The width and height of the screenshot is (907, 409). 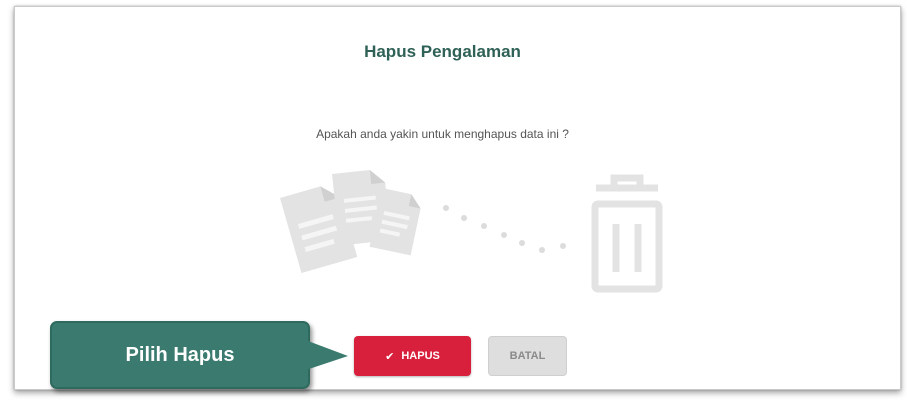 I want to click on callout-pointer, so click(x=324, y=355).